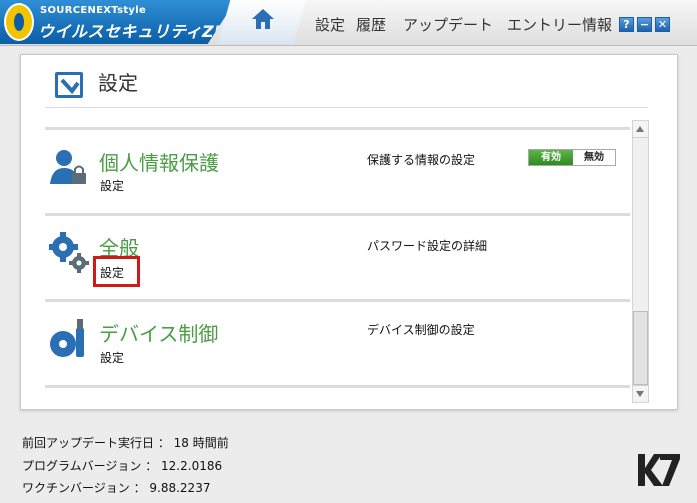  Describe the element at coordinates (626, 24) in the screenshot. I see `help-button: ?` at that location.